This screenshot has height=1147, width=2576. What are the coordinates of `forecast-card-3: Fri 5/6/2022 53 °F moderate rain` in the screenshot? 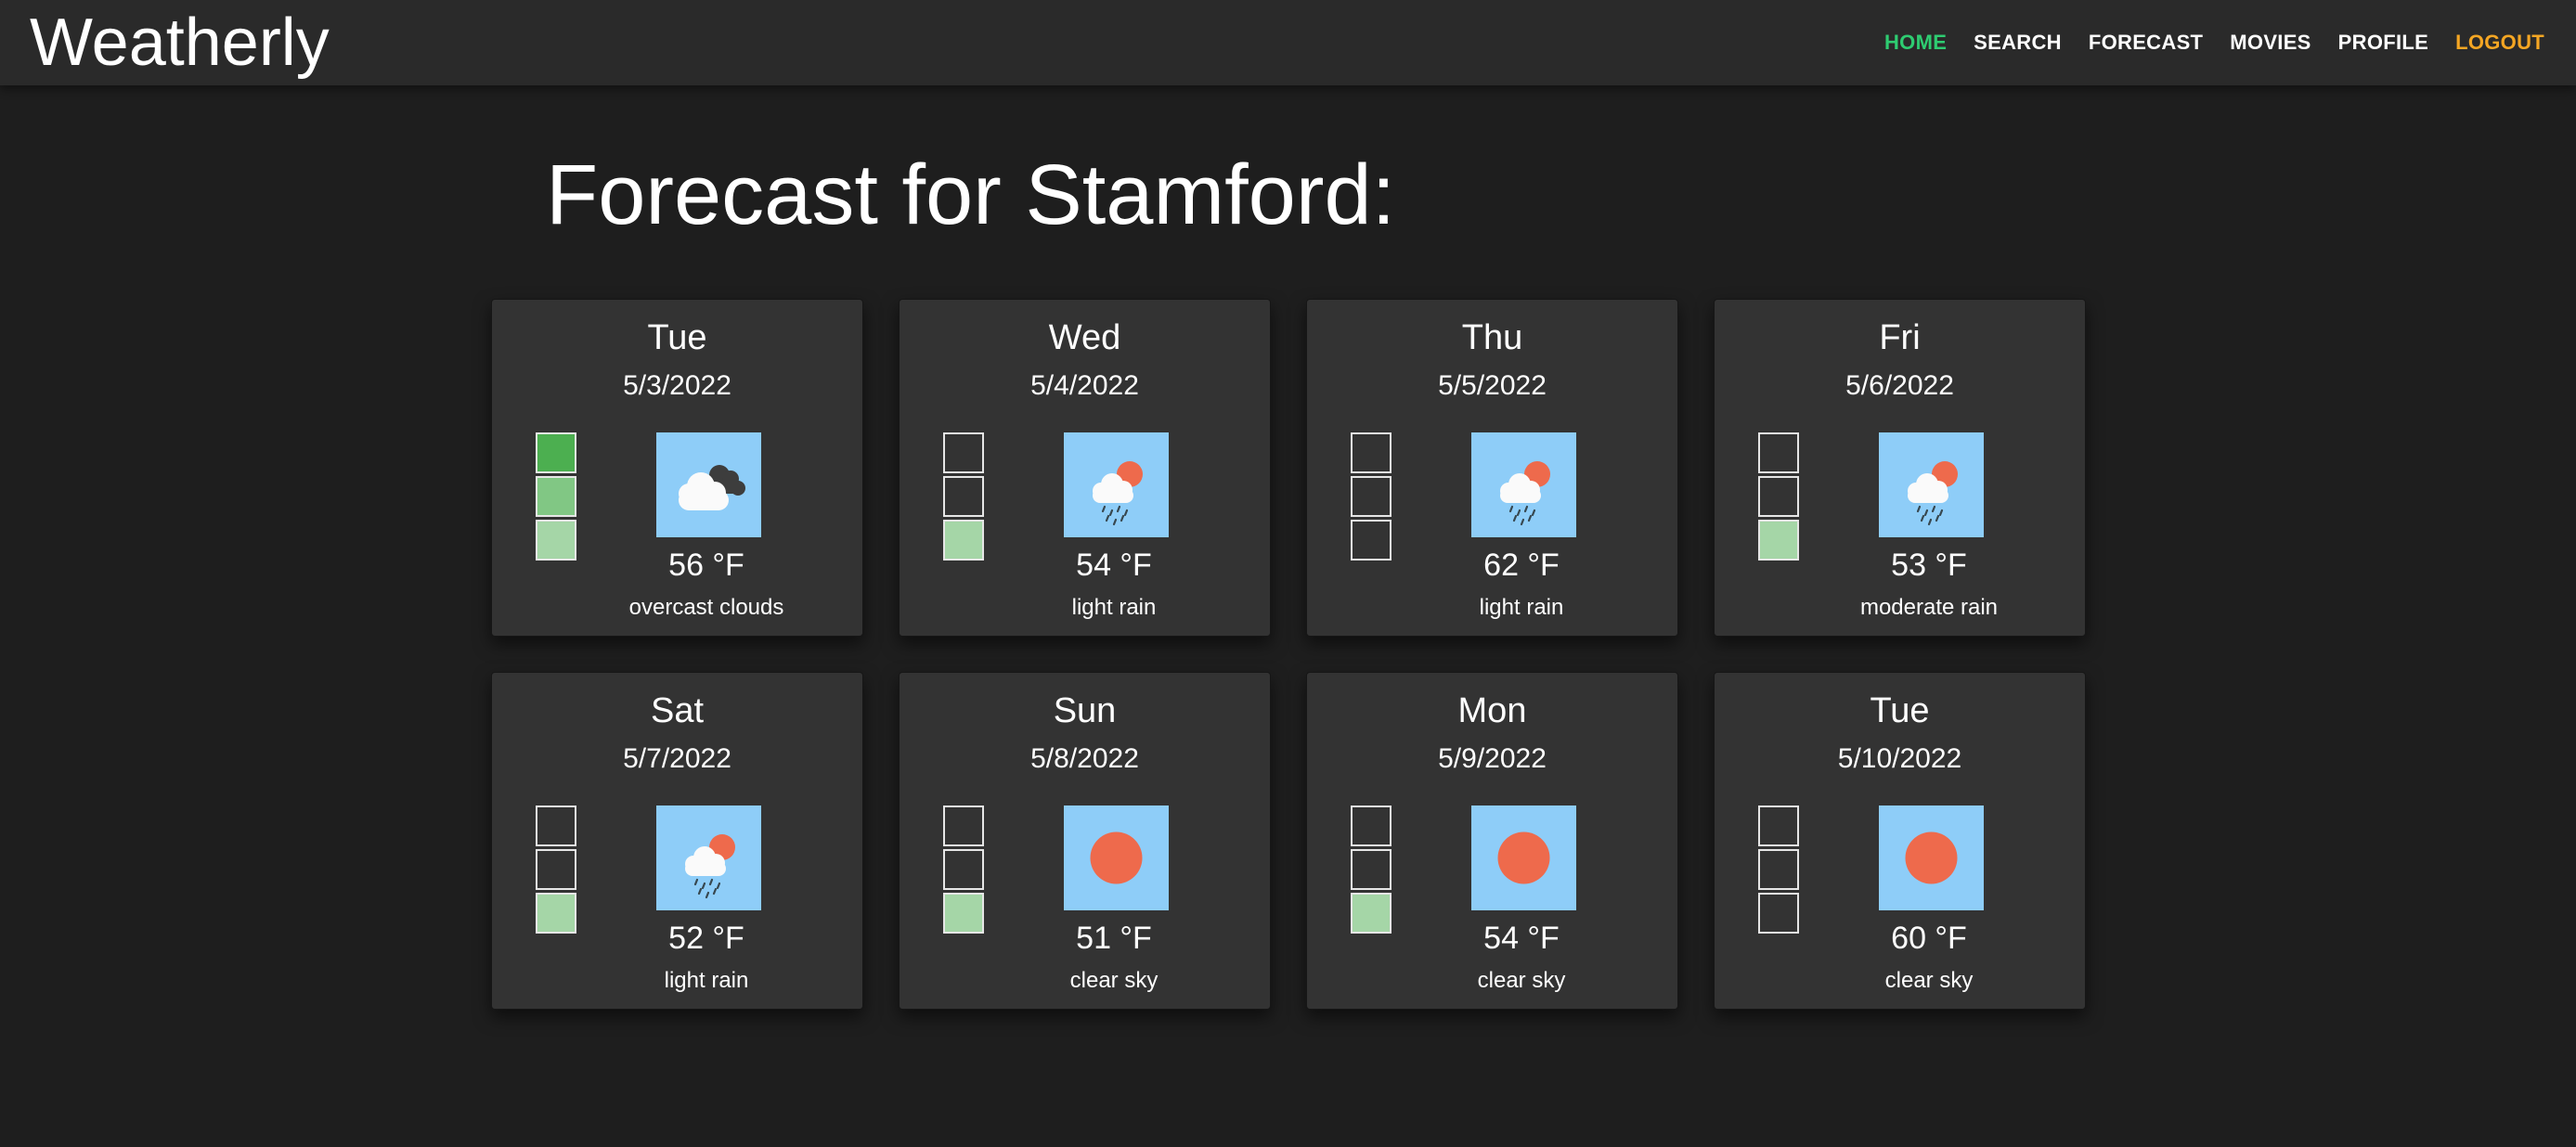 It's located at (1900, 468).